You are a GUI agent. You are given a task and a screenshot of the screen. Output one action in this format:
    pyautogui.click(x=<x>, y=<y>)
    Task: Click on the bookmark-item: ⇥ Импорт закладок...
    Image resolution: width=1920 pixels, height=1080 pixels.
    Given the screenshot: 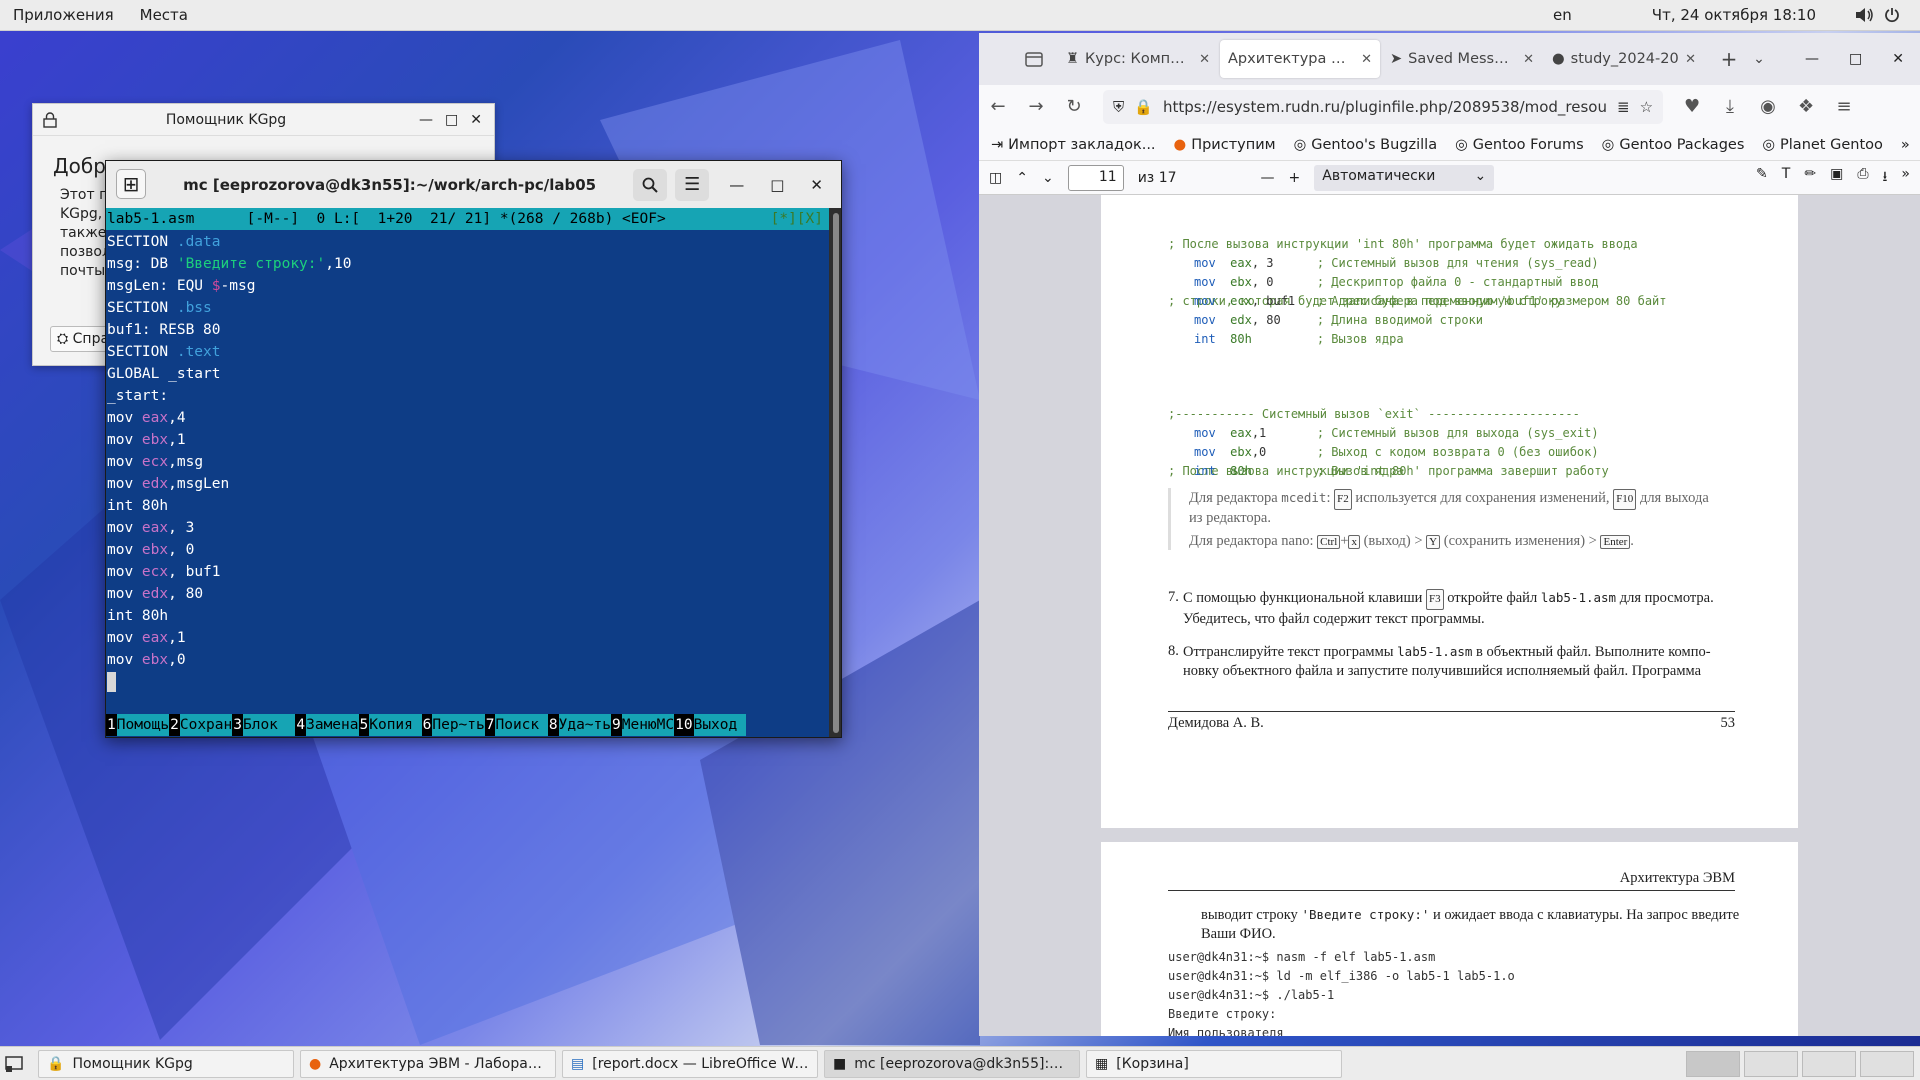 What is the action you would take?
    pyautogui.click(x=1073, y=145)
    